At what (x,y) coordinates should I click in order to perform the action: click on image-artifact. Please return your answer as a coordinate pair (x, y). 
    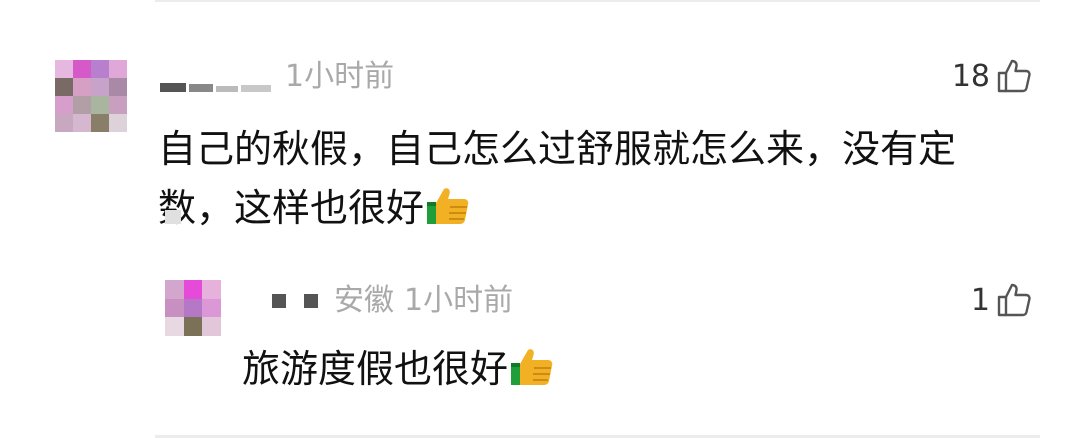
    Looking at the image, I should click on (173, 217).